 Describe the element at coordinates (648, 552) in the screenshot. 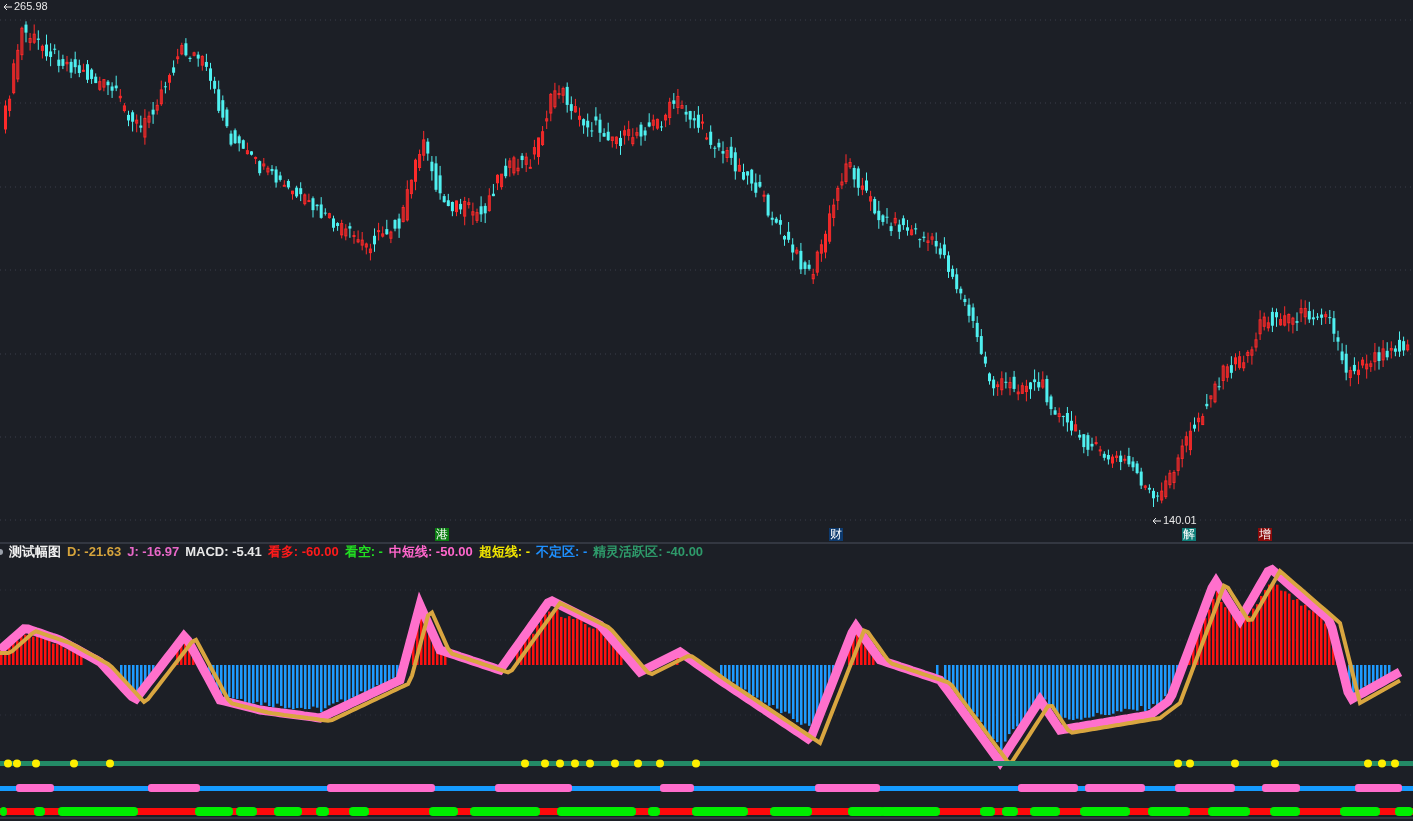

I see `legend-value: 精灵活跃区: -40.00` at that location.